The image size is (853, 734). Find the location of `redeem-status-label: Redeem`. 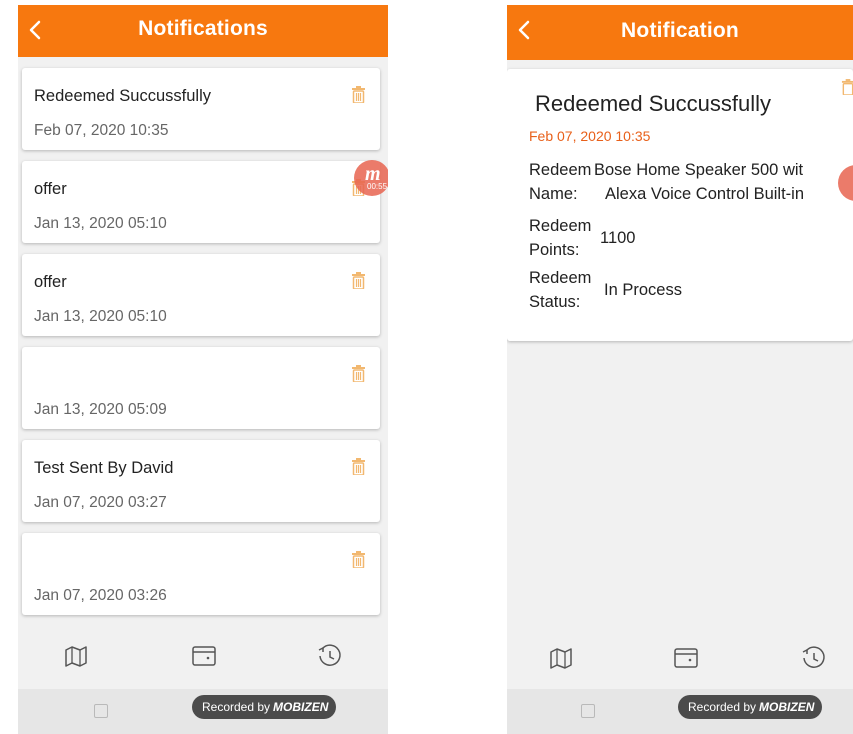

redeem-status-label: Redeem is located at coordinates (560, 278).